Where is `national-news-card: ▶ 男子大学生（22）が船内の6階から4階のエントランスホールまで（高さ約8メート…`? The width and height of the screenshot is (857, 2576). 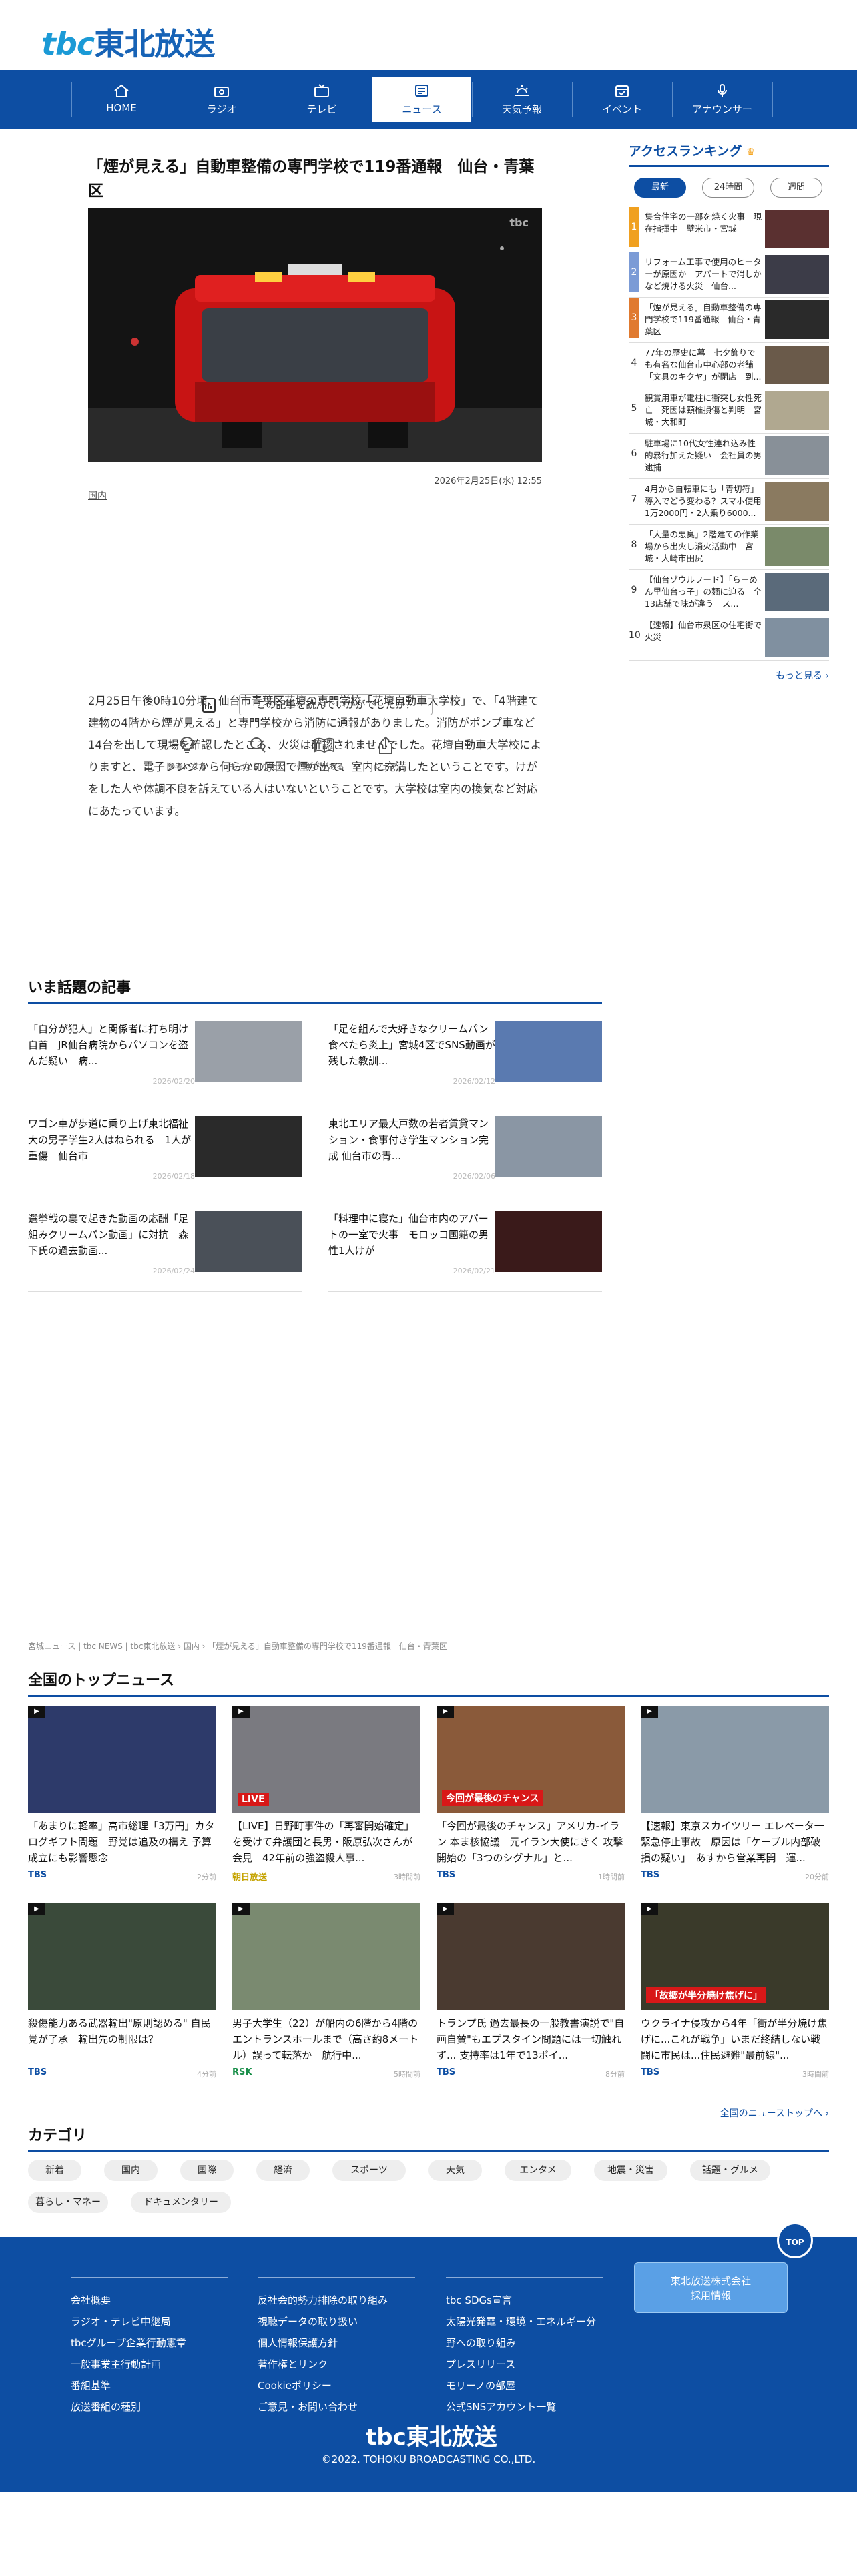
national-news-card: ▶ 男子大学生（22）が船内の6階から4階のエントランスホールまで（高さ約8メート… is located at coordinates (326, 1996).